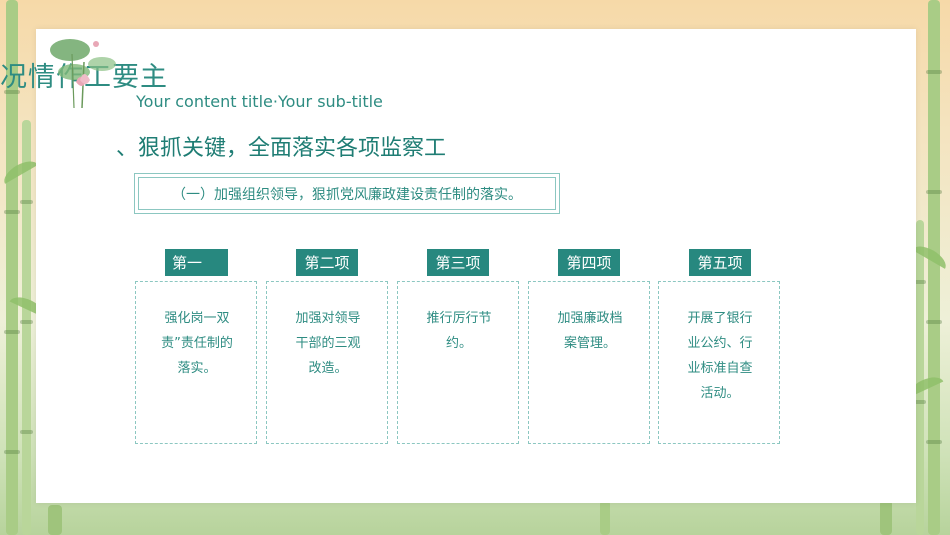  What do you see at coordinates (328, 343) in the screenshot?
I see `item-text-2: 加强对领导干部的三观改造。` at bounding box center [328, 343].